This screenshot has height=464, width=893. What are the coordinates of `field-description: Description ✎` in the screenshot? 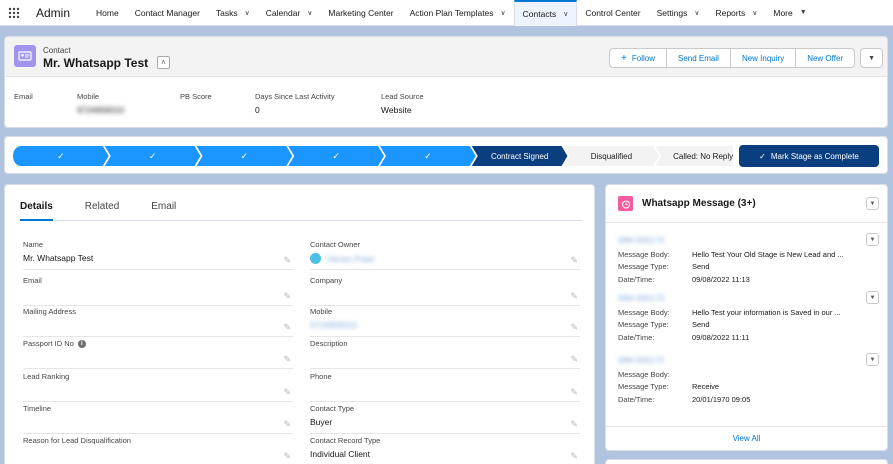 It's located at (445, 354).